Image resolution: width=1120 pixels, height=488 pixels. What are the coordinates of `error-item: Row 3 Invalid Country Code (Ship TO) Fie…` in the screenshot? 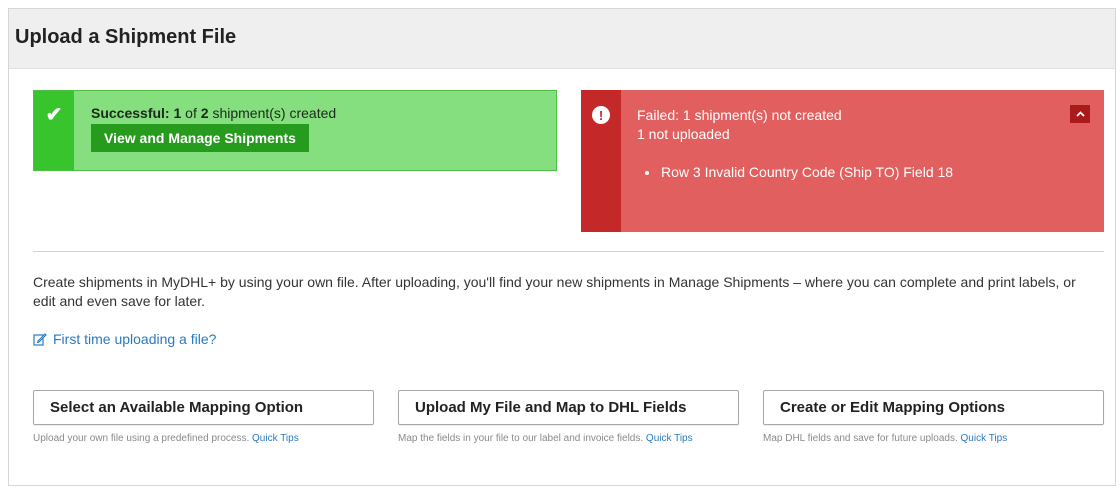 It's located at (874, 172).